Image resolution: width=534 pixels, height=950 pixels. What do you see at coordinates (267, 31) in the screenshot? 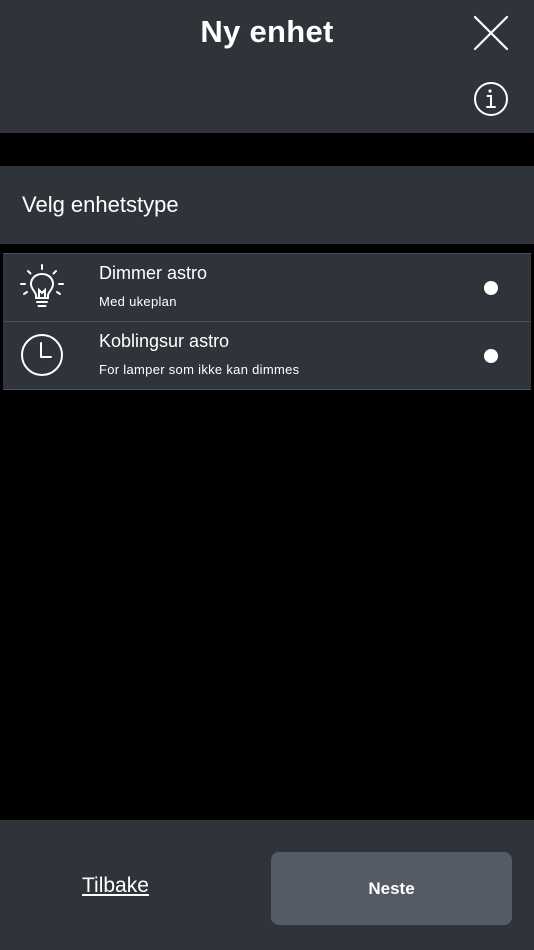
I see `page-title: Ny enhet` at bounding box center [267, 31].